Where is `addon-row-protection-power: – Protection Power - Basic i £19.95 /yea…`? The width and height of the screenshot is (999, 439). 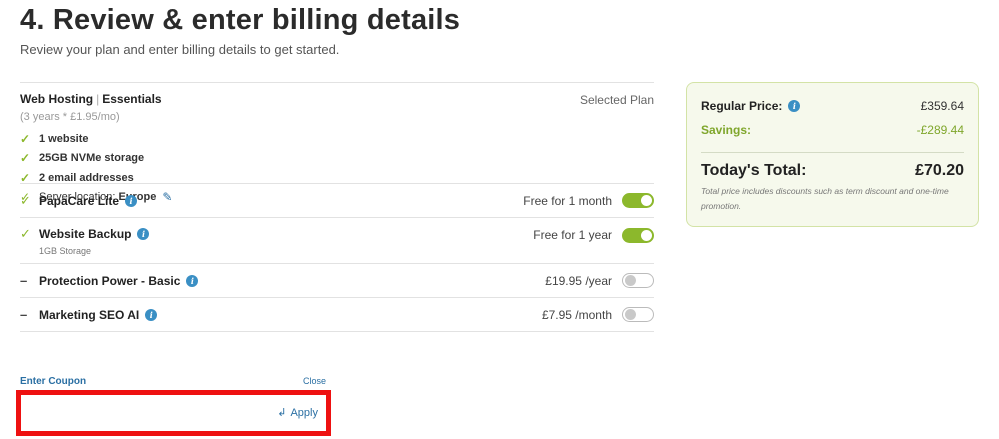
addon-row-protection-power: – Protection Power - Basic i £19.95 /yea… is located at coordinates (337, 280).